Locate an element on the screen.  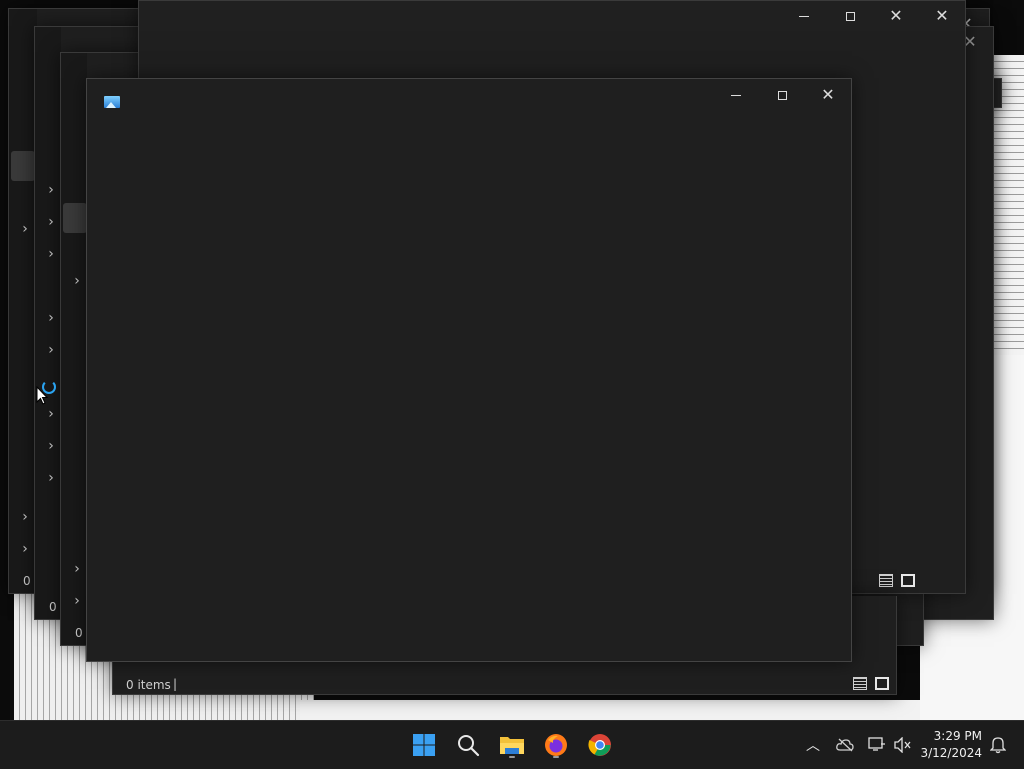
search-icon is located at coordinates (469, 746).